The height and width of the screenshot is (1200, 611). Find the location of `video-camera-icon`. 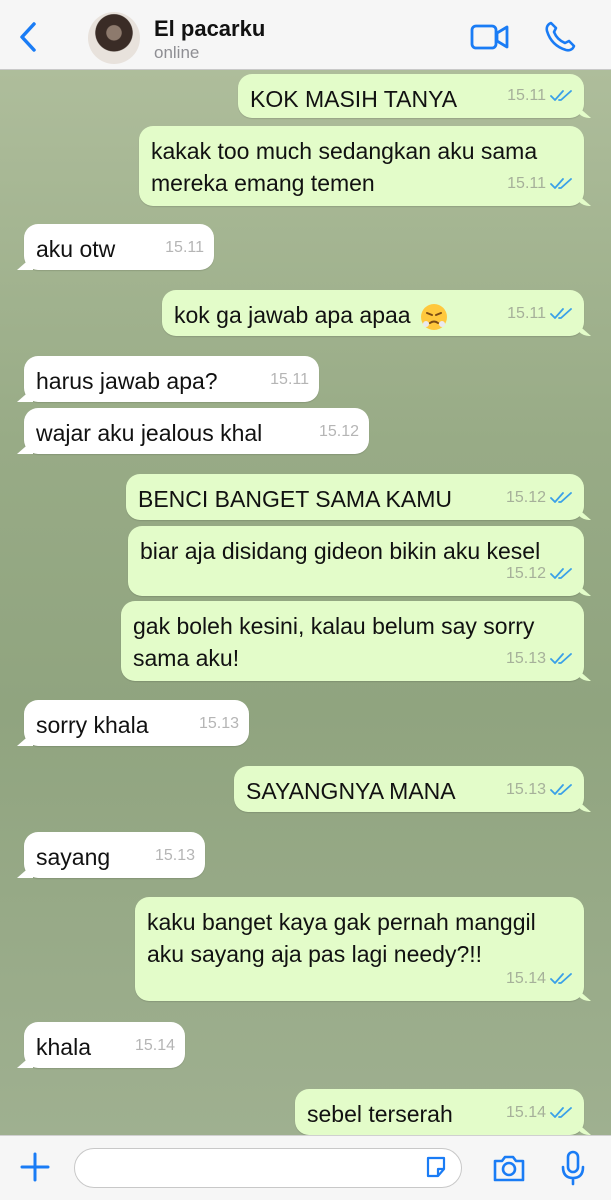

video-camera-icon is located at coordinates (490, 37).